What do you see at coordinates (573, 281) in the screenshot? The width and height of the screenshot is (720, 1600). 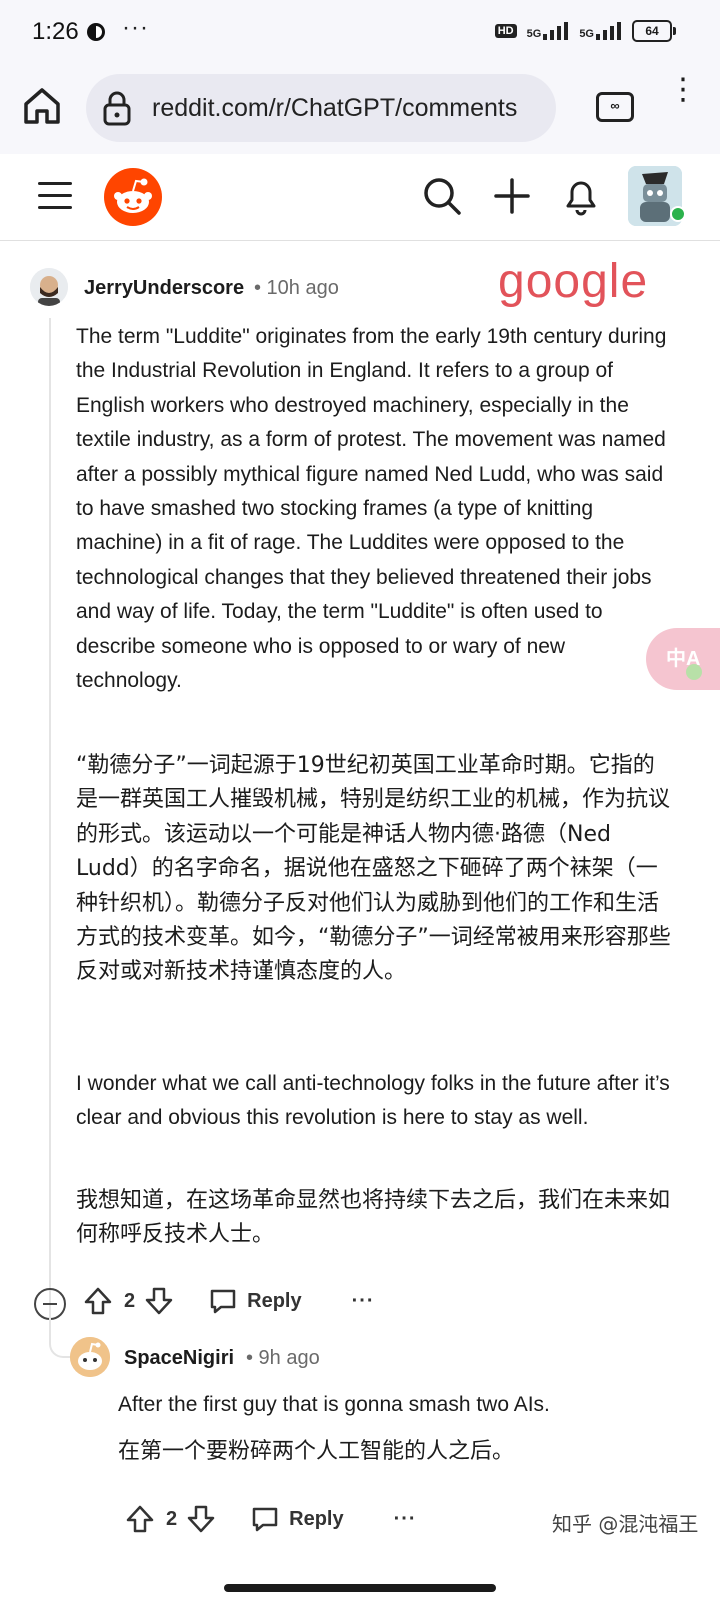 I see `source-tag: google` at bounding box center [573, 281].